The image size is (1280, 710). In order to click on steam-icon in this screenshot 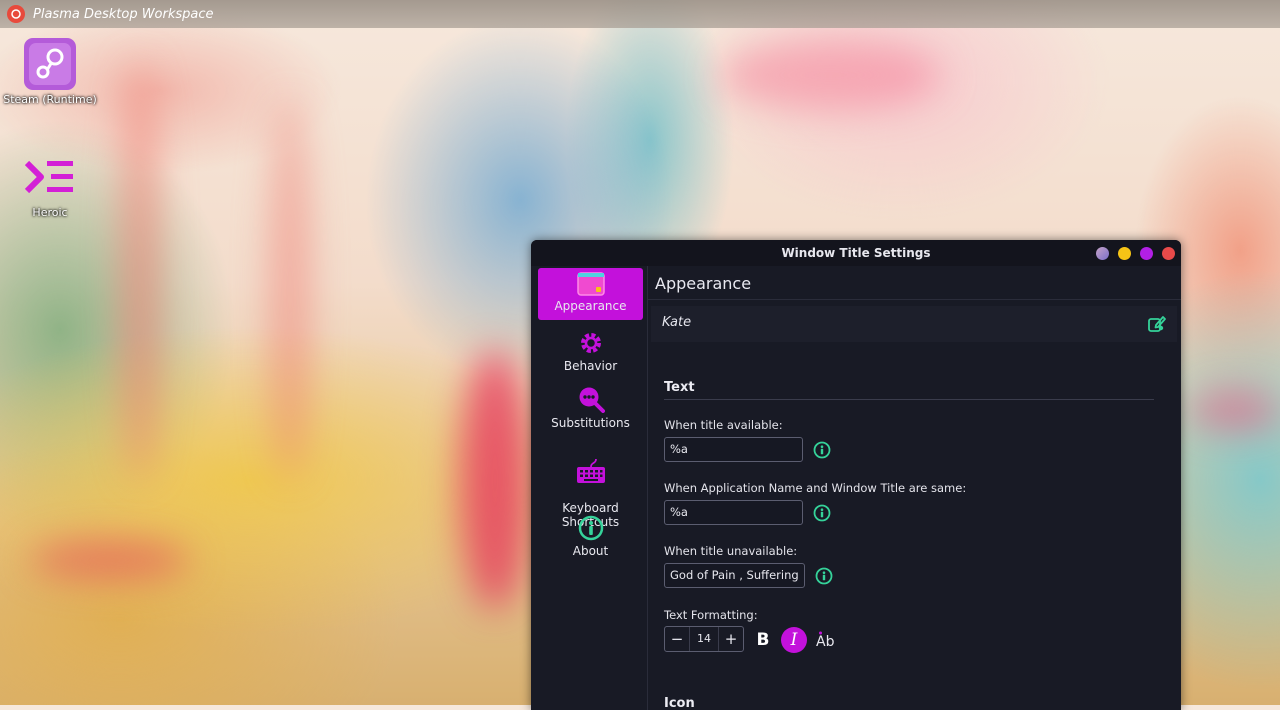, I will do `click(50, 64)`.